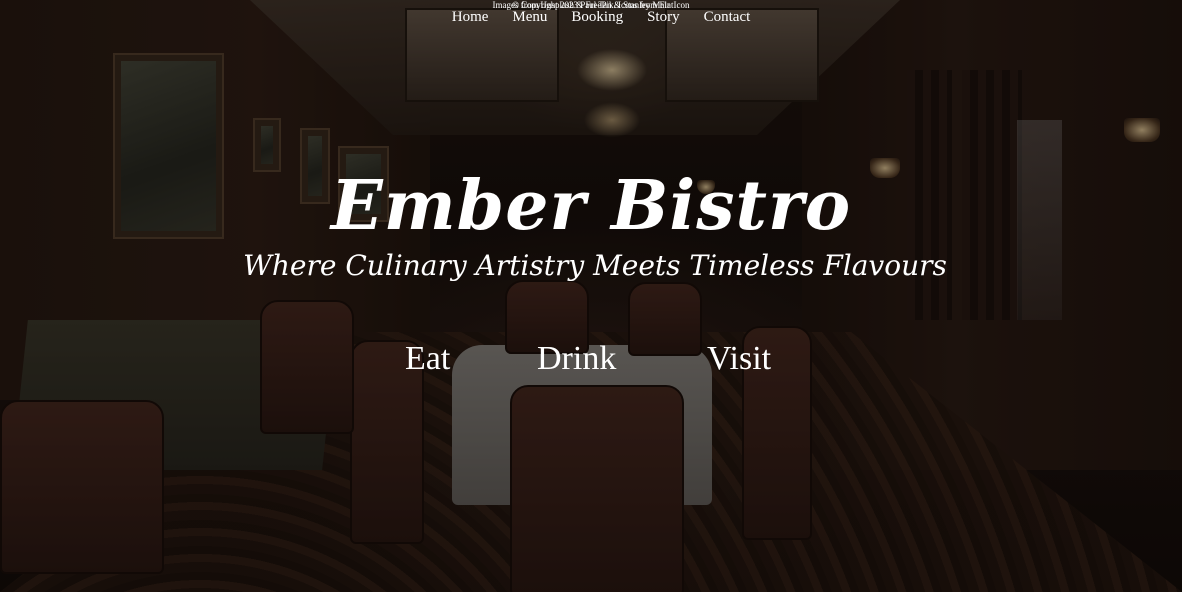  Describe the element at coordinates (597, 17) in the screenshot. I see `nav-booking-link: Booking` at that location.